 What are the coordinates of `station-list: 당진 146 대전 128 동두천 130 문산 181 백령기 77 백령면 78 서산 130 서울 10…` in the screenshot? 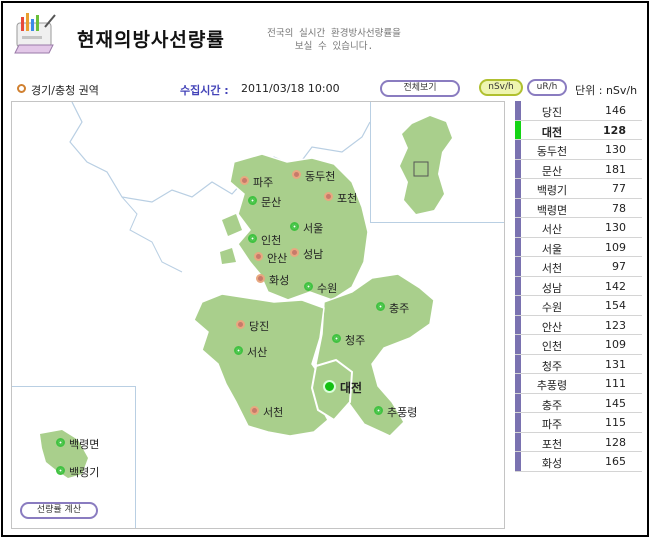 It's located at (578, 286).